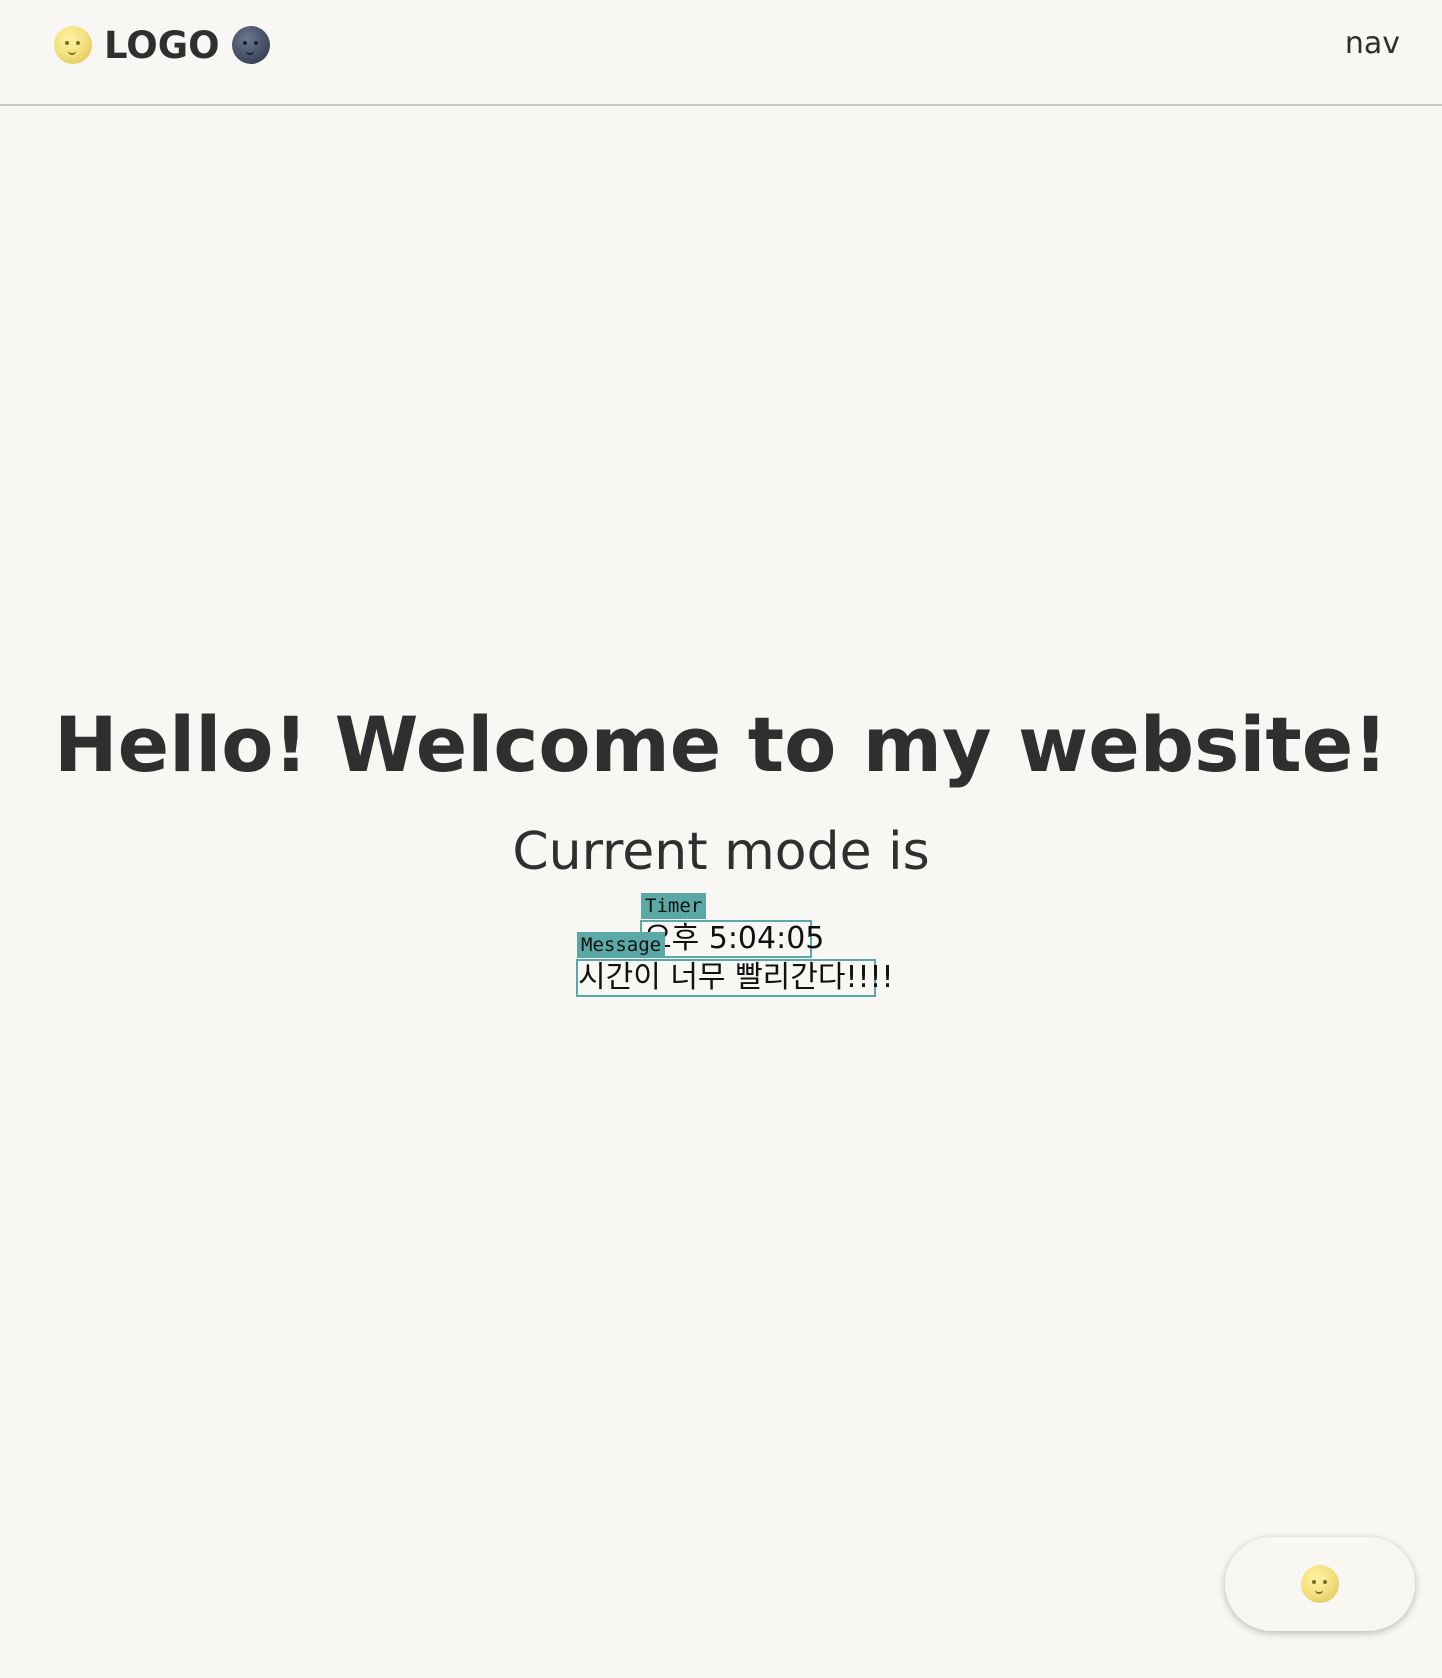 The height and width of the screenshot is (1678, 1442). What do you see at coordinates (732, 939) in the screenshot?
I see `timer-display: 오후 5:04:05` at bounding box center [732, 939].